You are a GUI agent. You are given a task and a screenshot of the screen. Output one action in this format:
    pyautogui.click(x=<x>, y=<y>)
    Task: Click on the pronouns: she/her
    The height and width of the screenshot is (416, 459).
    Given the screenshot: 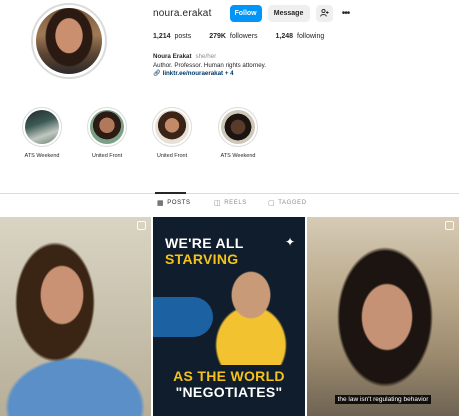 What is the action you would take?
    pyautogui.click(x=206, y=56)
    